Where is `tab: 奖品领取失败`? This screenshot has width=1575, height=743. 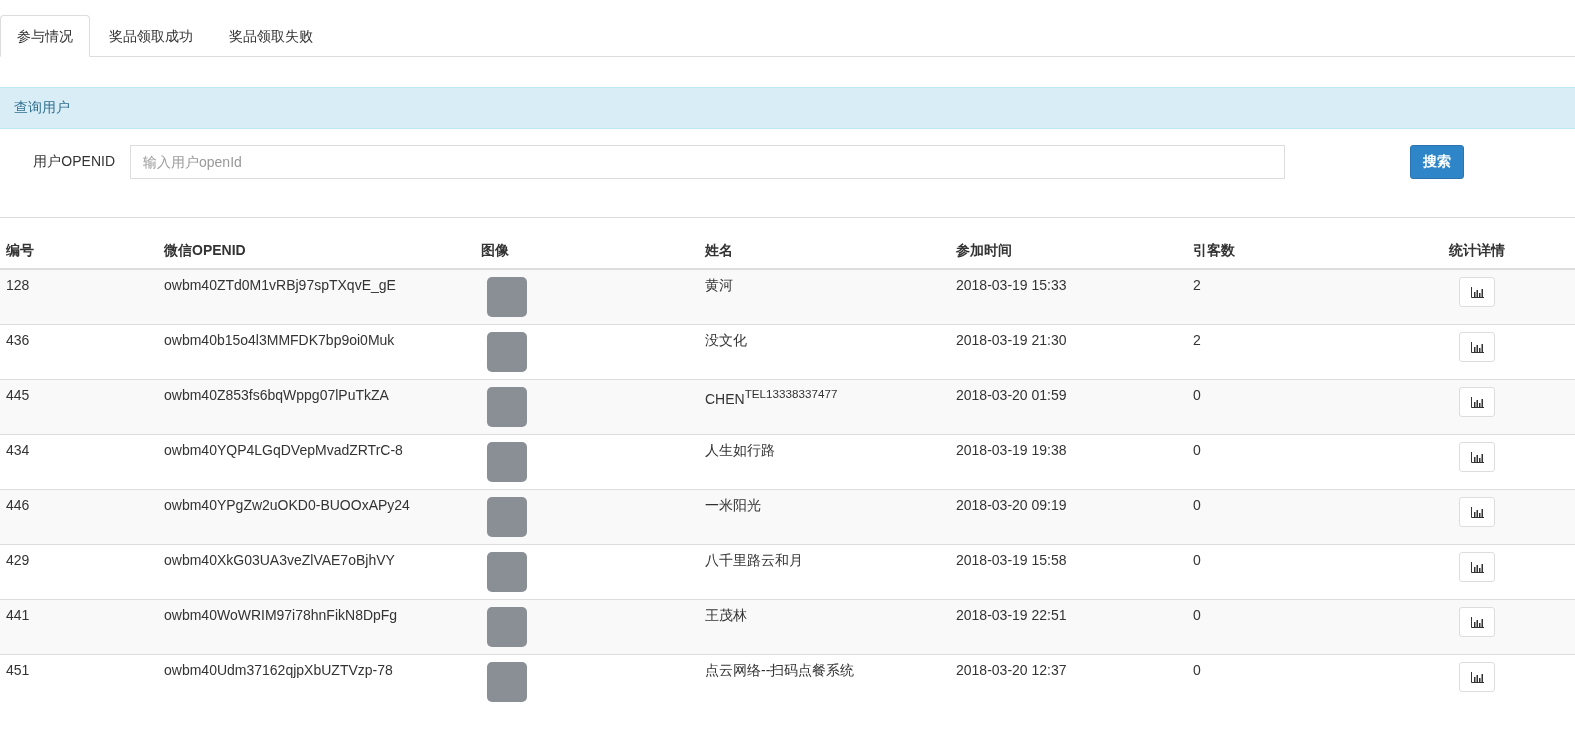
tab: 奖品领取失败 is located at coordinates (271, 35).